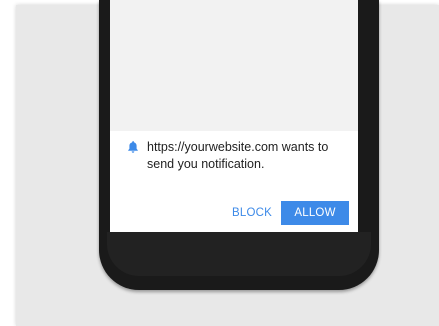  I want to click on phone-bezel, so click(239, 254).